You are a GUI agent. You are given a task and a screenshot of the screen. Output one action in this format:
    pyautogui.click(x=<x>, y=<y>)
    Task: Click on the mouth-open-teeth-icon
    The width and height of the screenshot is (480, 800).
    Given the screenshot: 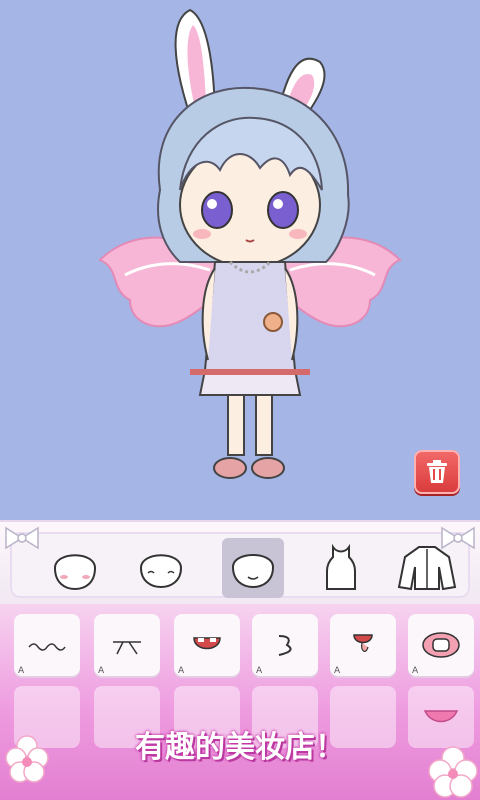 What is the action you would take?
    pyautogui.click(x=207, y=643)
    